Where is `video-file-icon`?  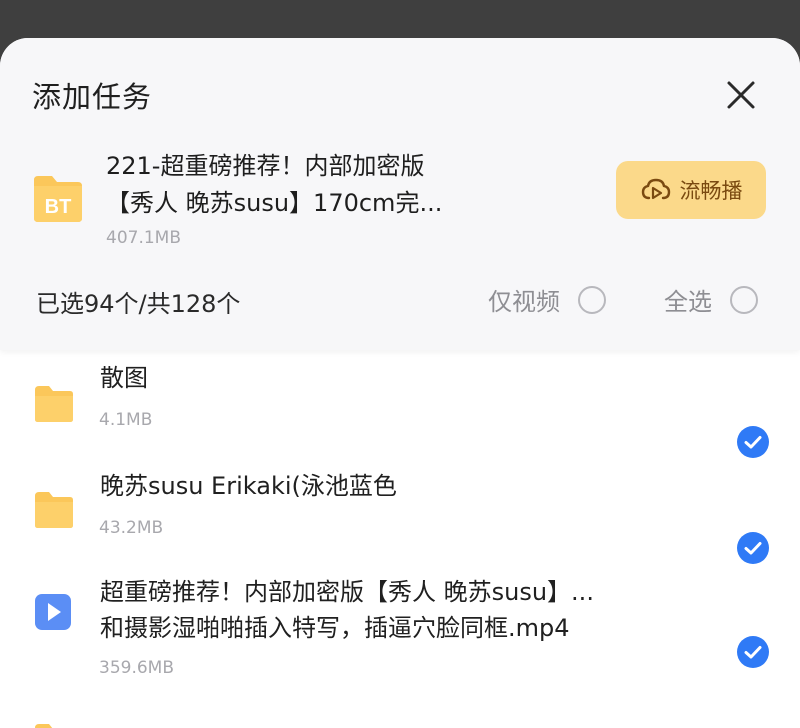
video-file-icon is located at coordinates (53, 612).